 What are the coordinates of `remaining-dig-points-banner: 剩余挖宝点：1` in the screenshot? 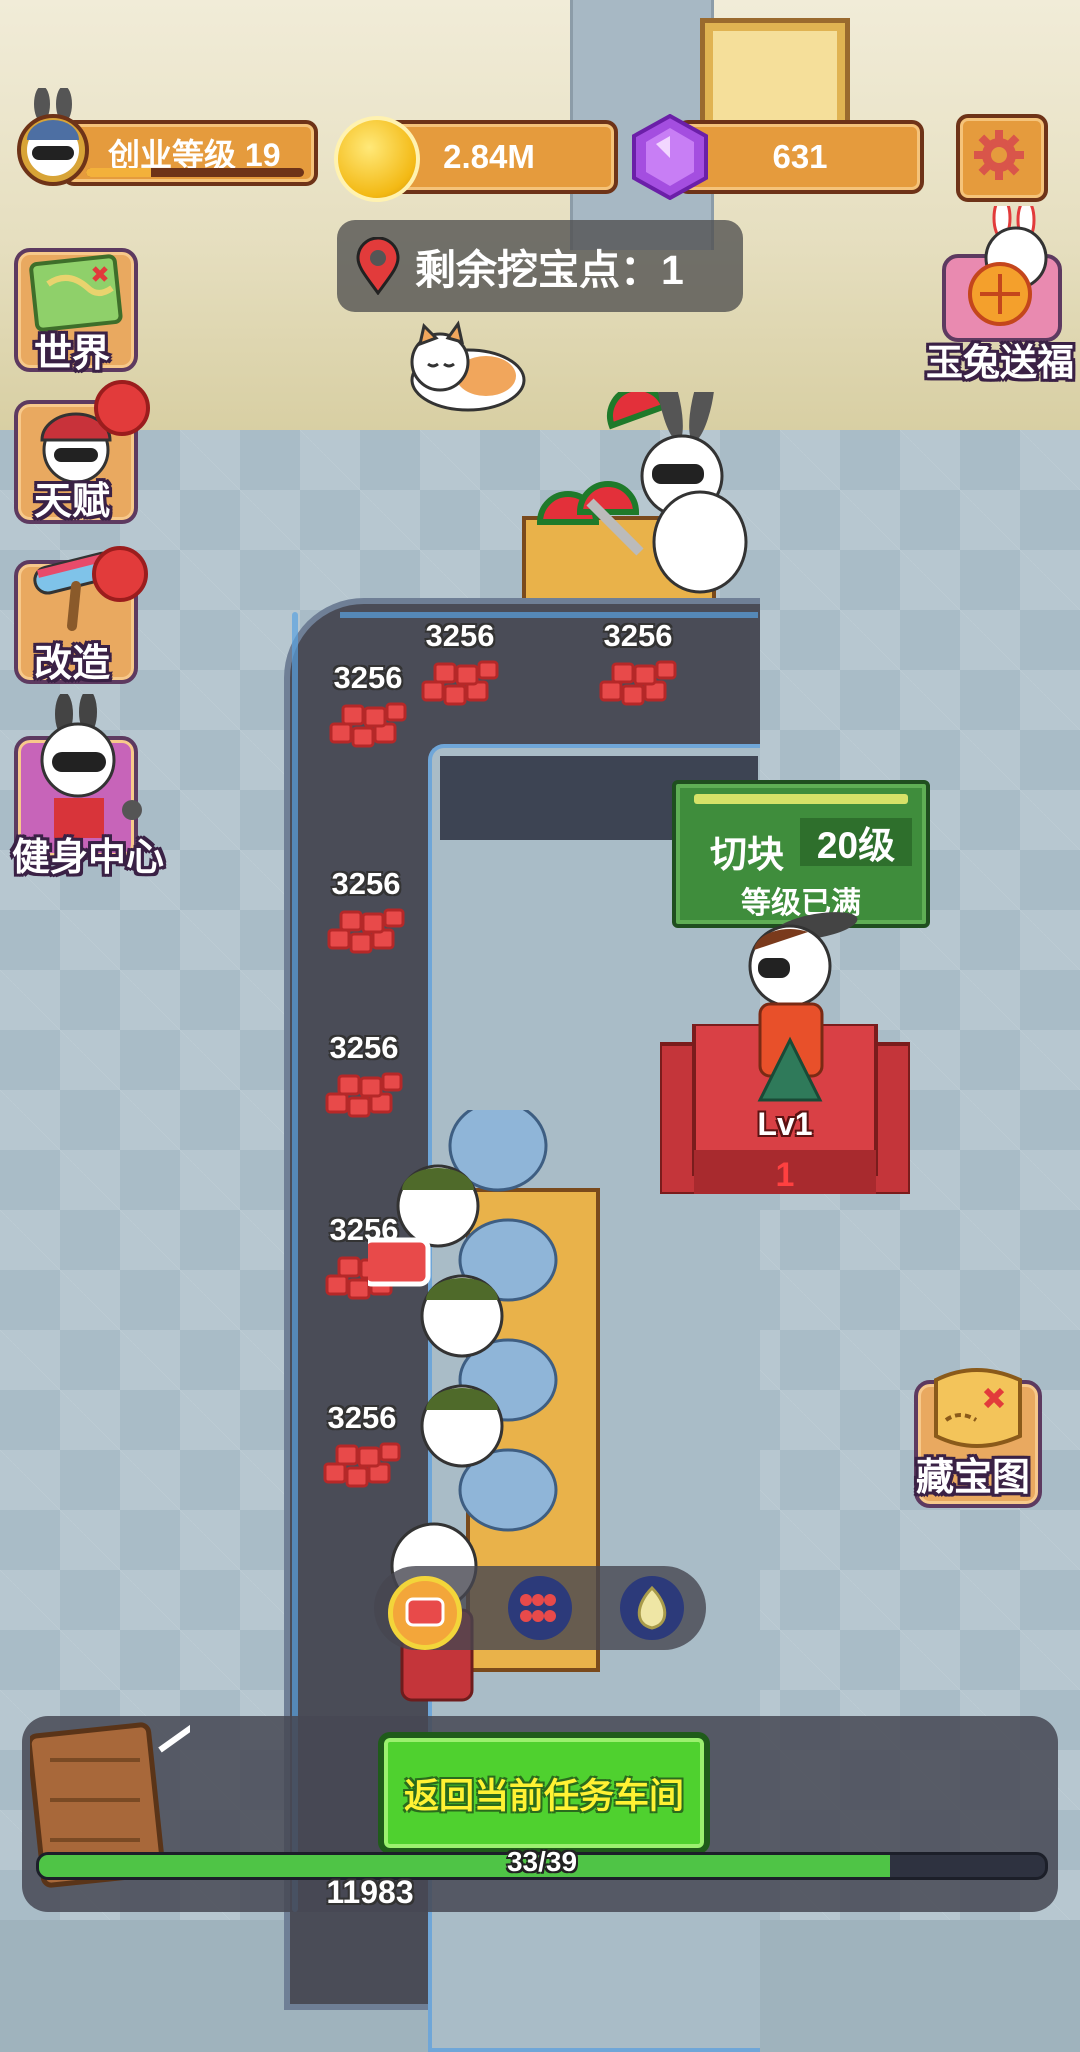 It's located at (540, 266).